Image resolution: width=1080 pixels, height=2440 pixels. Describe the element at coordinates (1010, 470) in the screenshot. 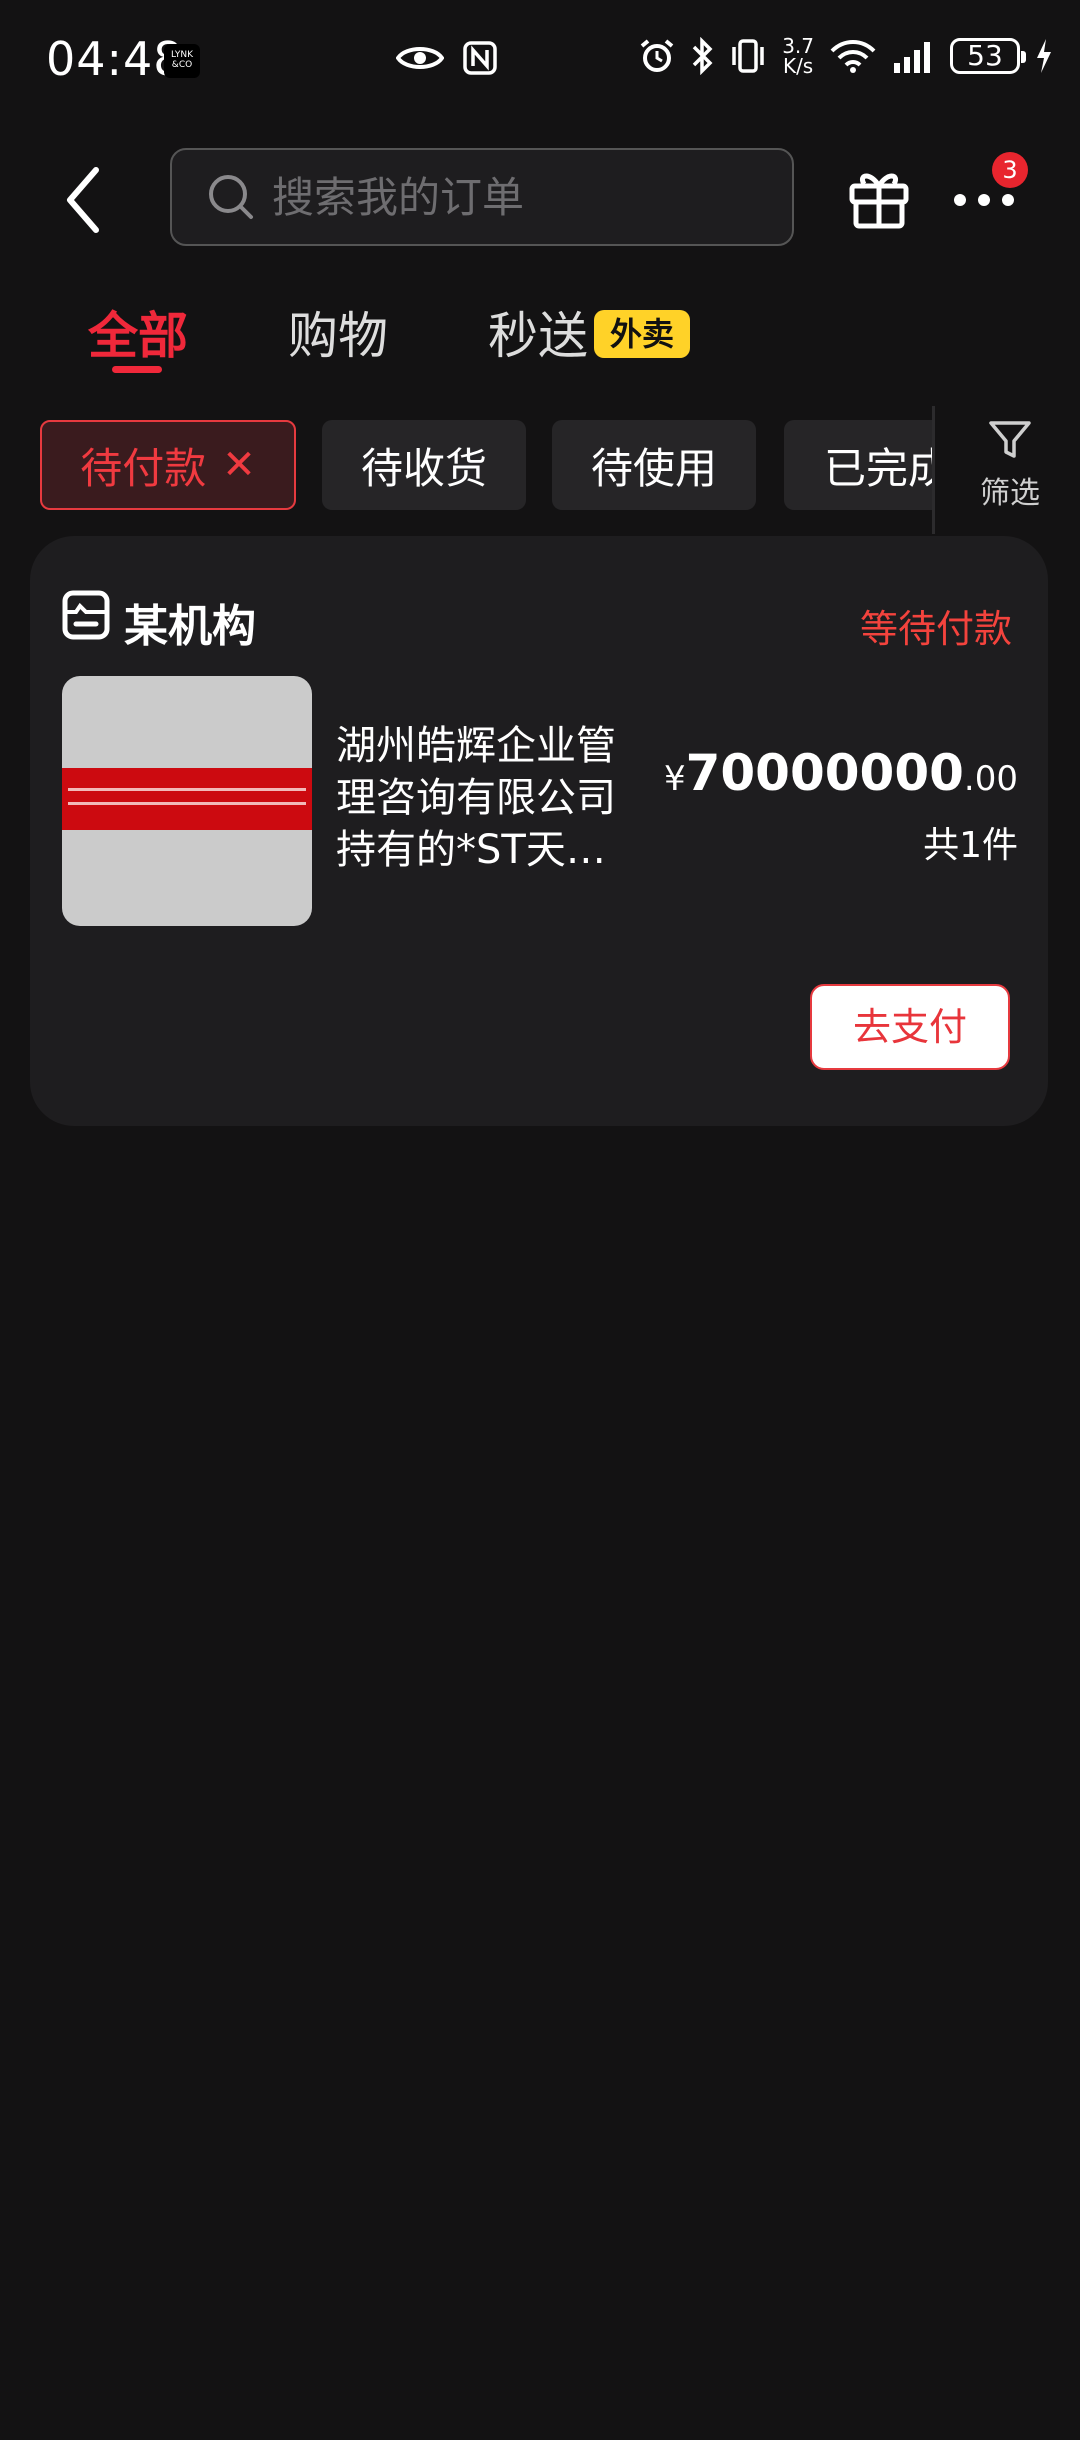

I see `filter-button: 筛选` at that location.